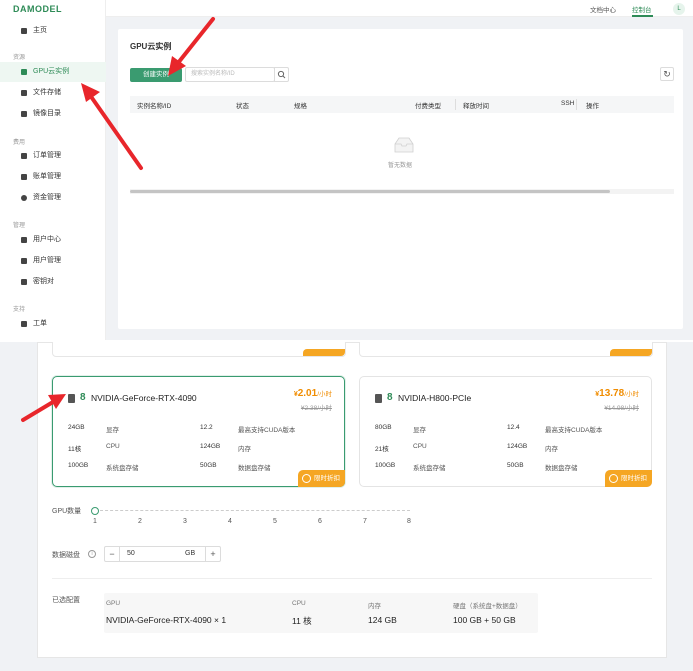  Describe the element at coordinates (43, 408) in the screenshot. I see `annotation-arrow-to-card-icon` at that location.